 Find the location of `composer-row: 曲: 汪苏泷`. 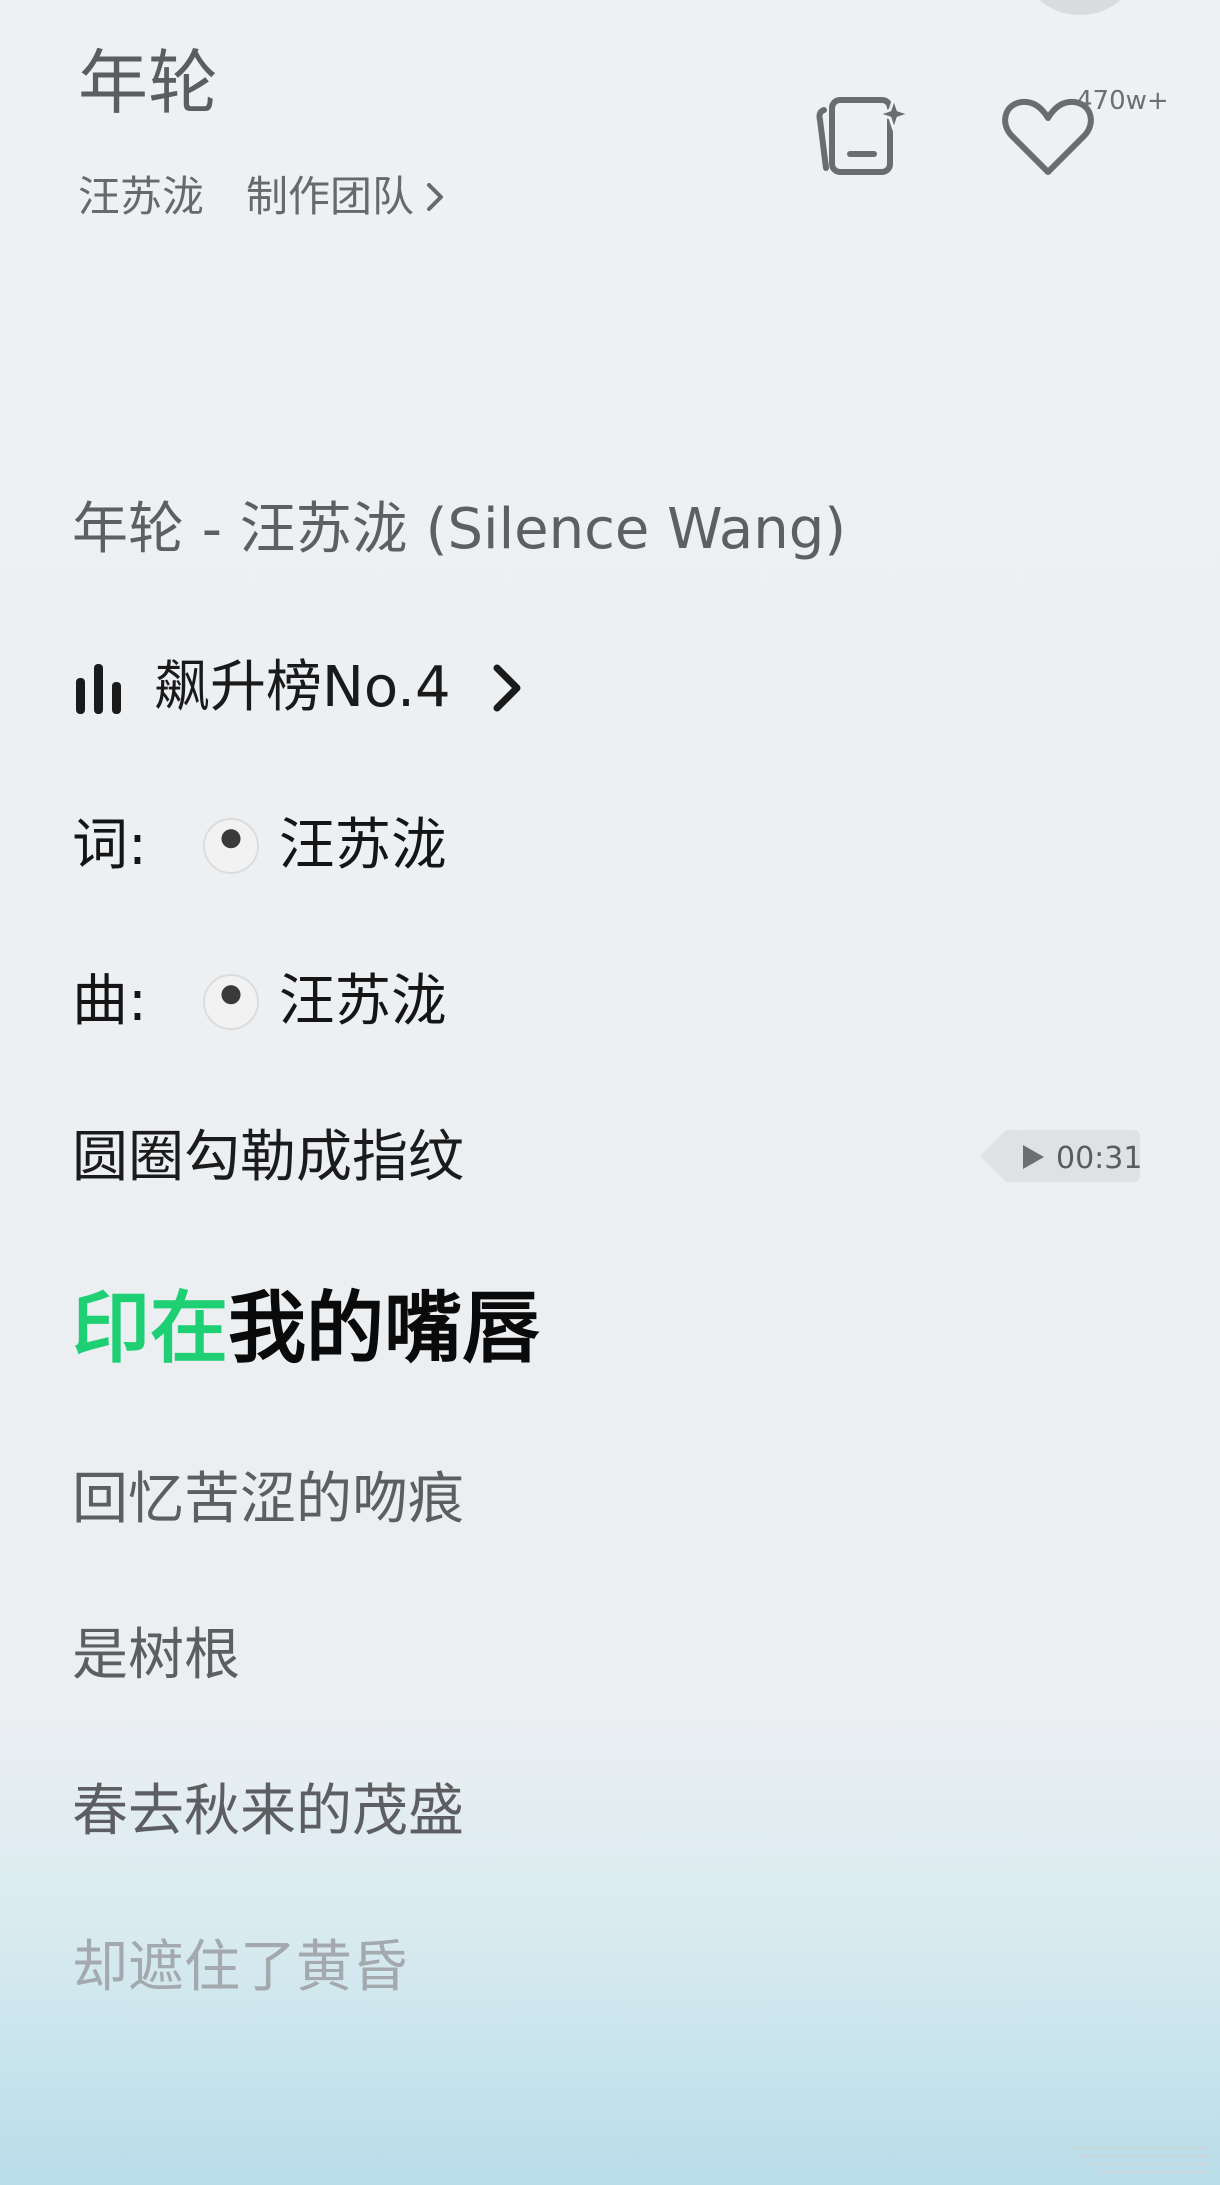

composer-row: 曲: 汪苏泷 is located at coordinates (259, 1002).